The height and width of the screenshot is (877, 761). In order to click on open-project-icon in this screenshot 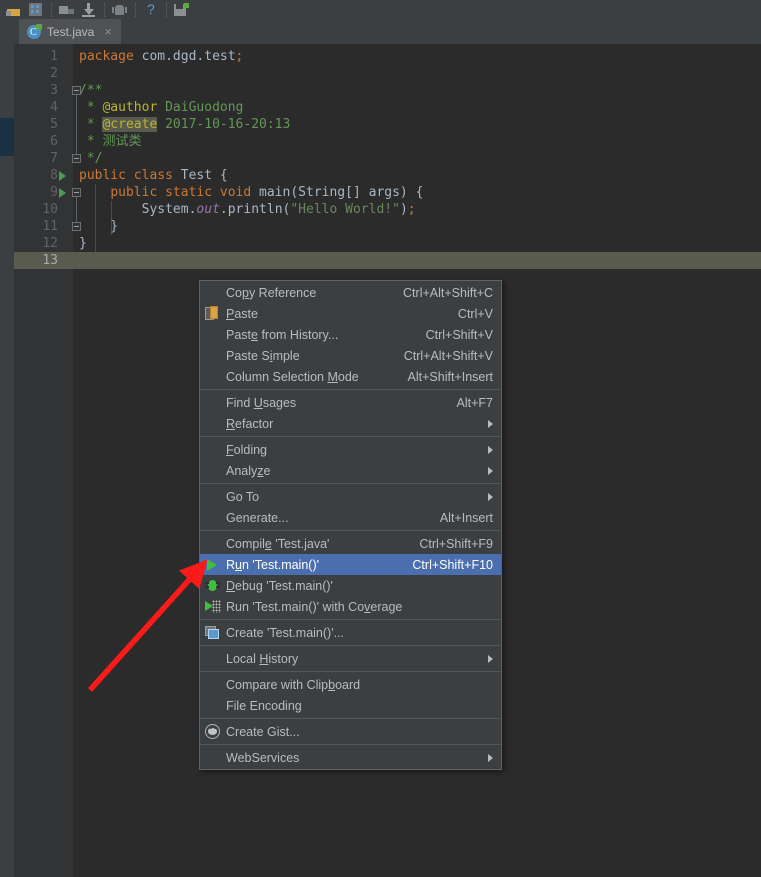, I will do `click(14, 10)`.